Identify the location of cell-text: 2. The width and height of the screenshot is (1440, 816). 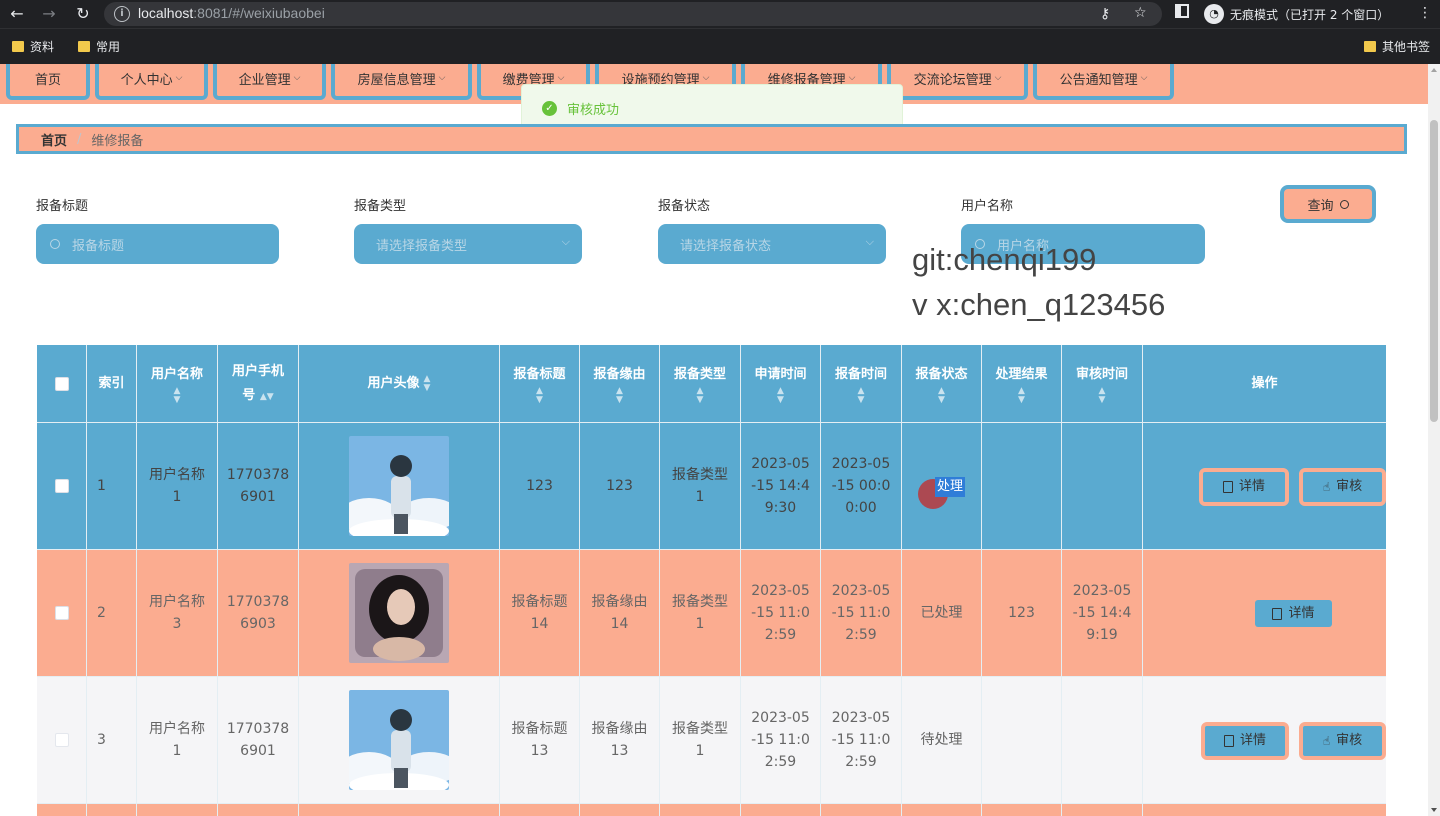
(101, 613).